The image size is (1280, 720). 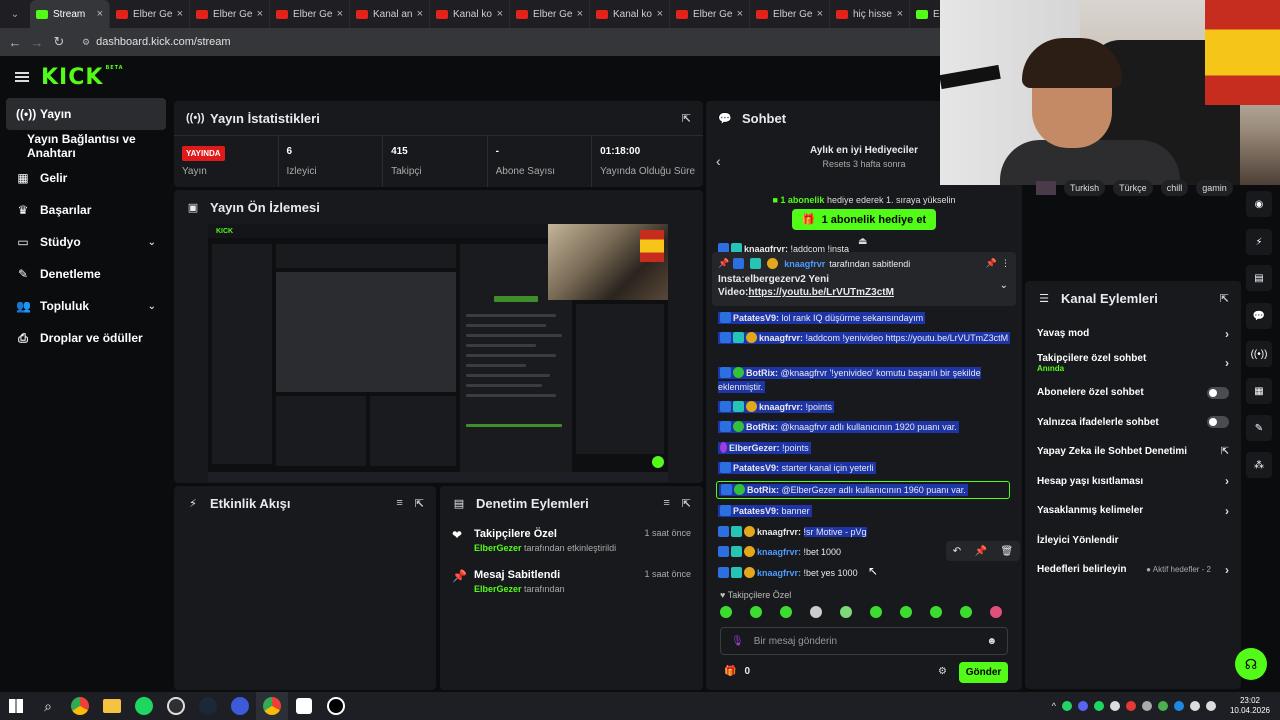 I want to click on sidebar-item: 👥 Topluluk ⌄, so click(x=86, y=306).